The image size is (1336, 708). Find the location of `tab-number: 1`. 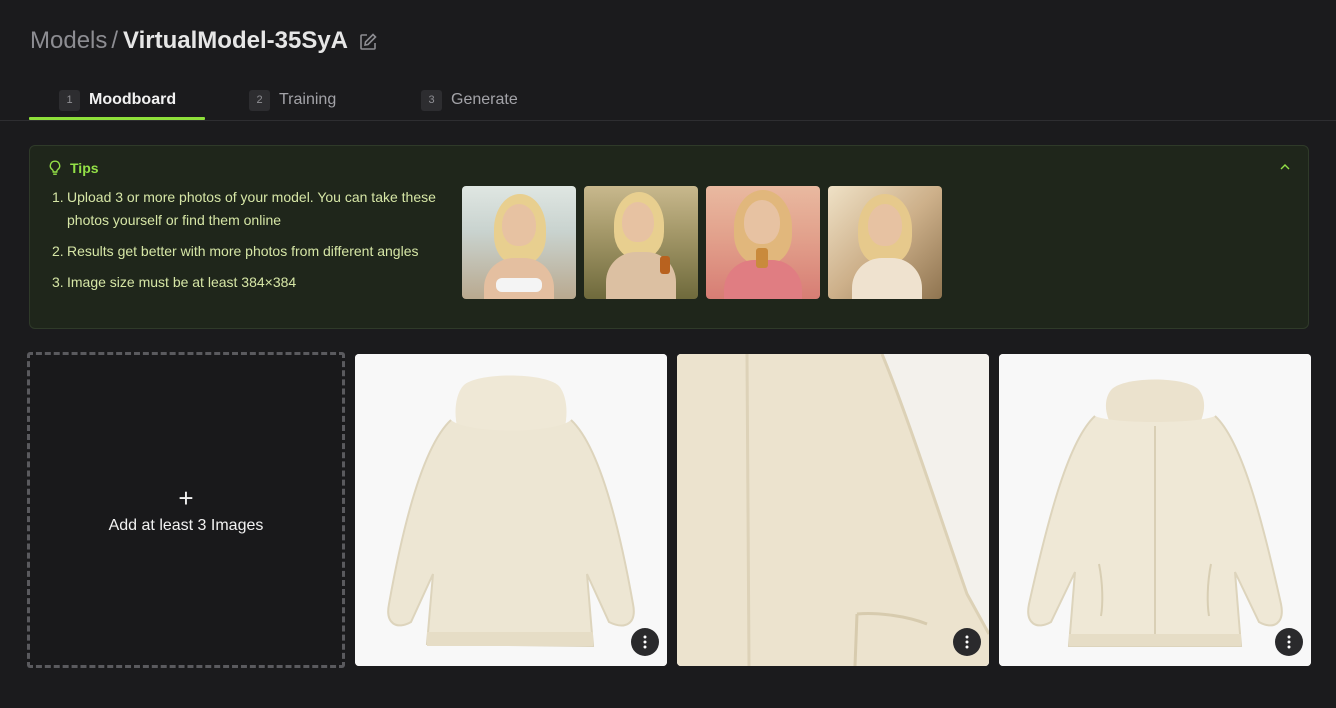

tab-number: 1 is located at coordinates (69, 100).